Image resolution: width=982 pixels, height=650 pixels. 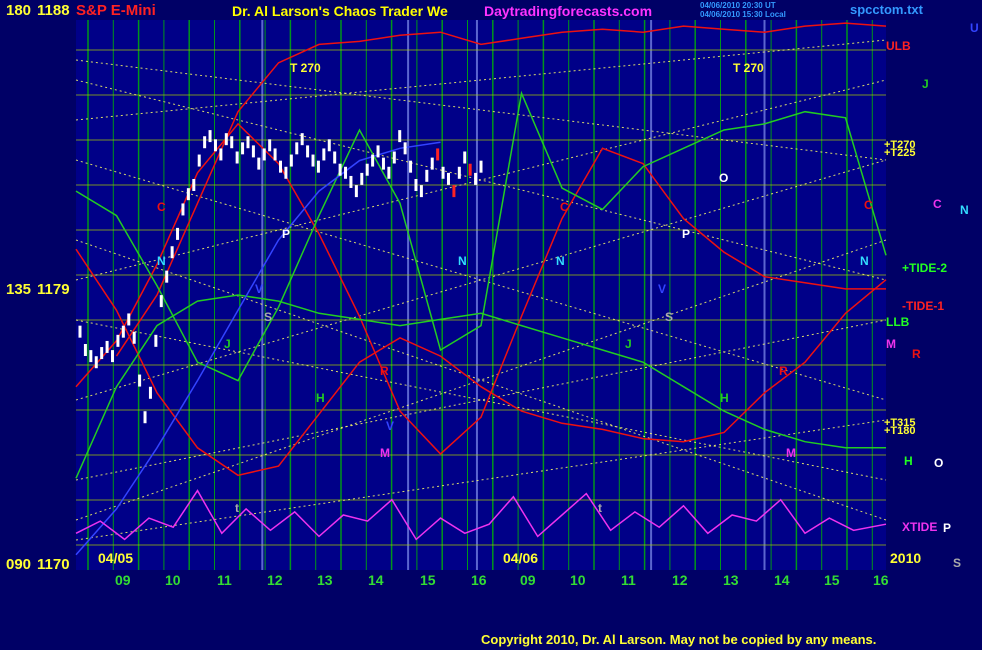 I want to click on label-tide2: +TIDE-2, so click(x=925, y=268).